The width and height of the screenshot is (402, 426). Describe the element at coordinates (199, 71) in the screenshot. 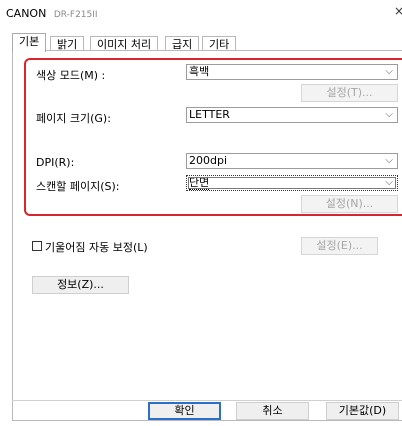

I see `color-mode-value: 흑백` at that location.